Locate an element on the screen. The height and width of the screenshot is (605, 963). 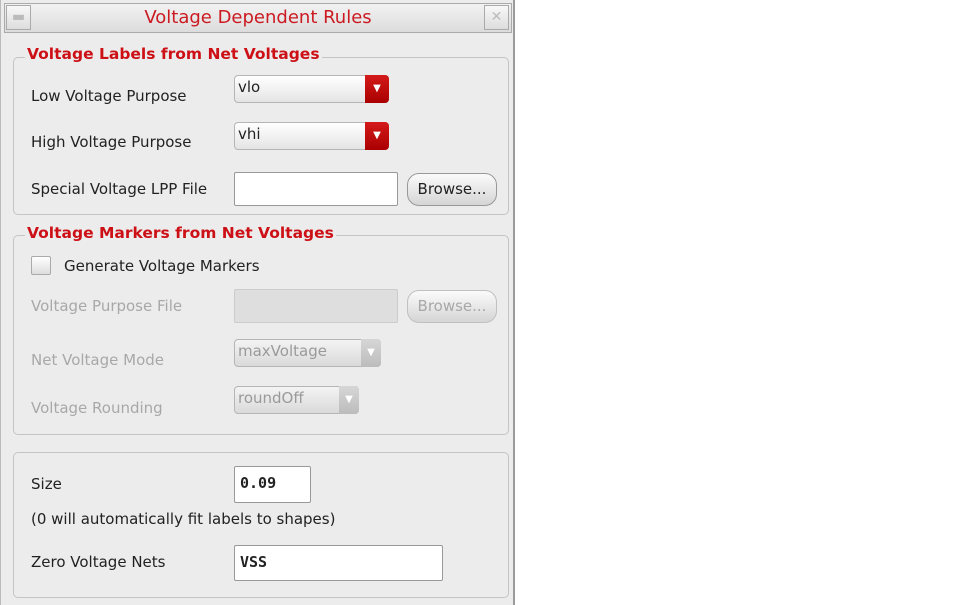
net-voltage-mode-value: maxVoltage is located at coordinates (282, 351).